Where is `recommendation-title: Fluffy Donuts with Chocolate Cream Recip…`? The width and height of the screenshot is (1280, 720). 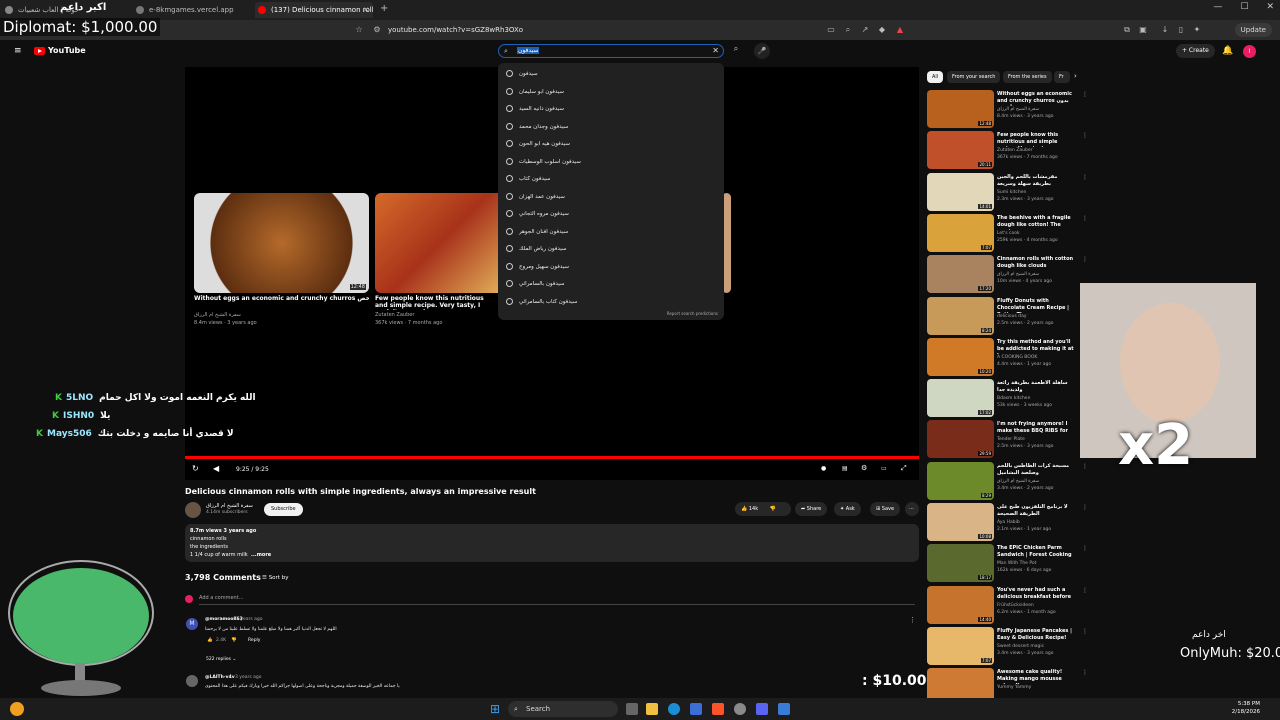 recommendation-title: Fluffy Donuts with Chocolate Cream Recip… is located at coordinates (1036, 305).